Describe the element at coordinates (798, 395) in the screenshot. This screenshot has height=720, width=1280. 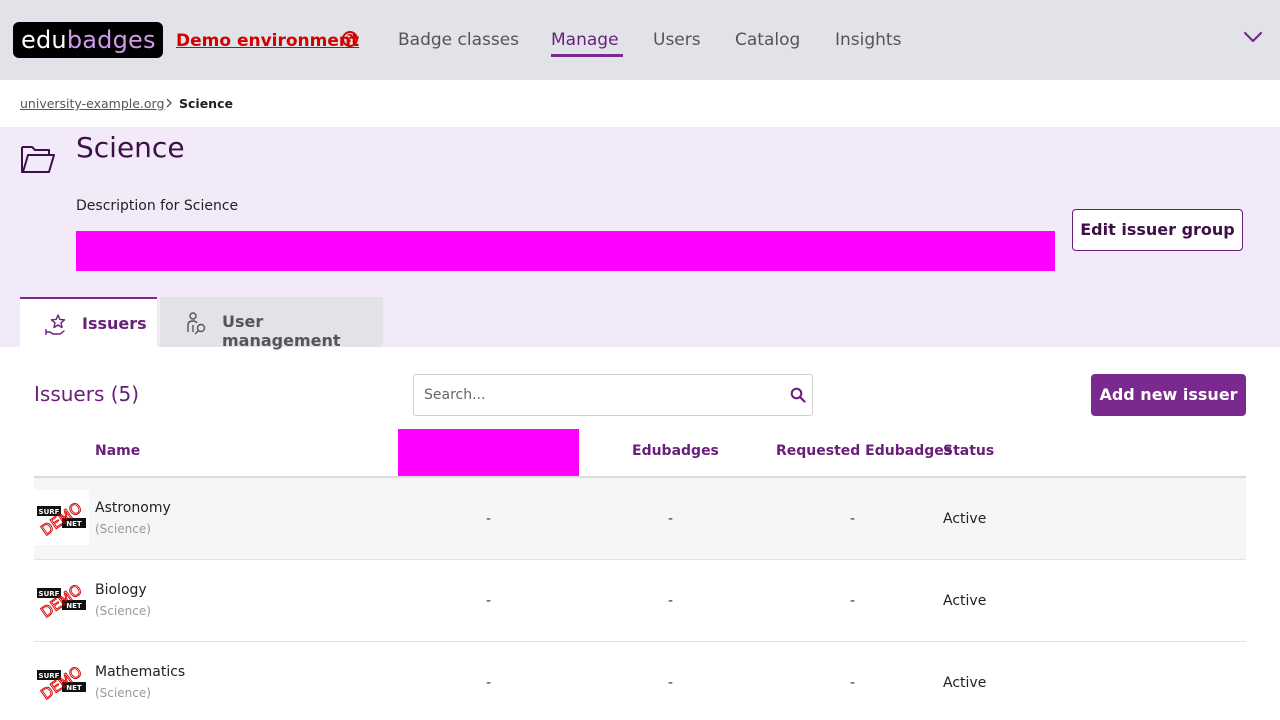
I see `search-icon` at that location.